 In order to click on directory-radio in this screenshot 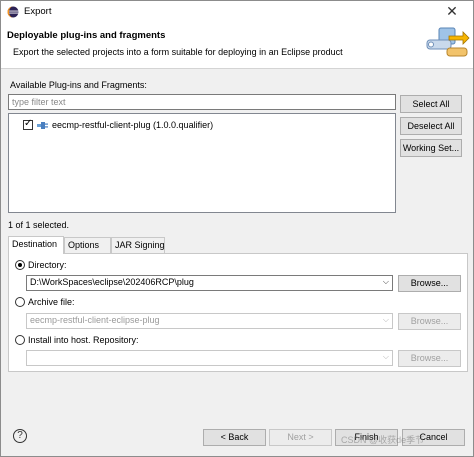, I will do `click(20, 265)`.